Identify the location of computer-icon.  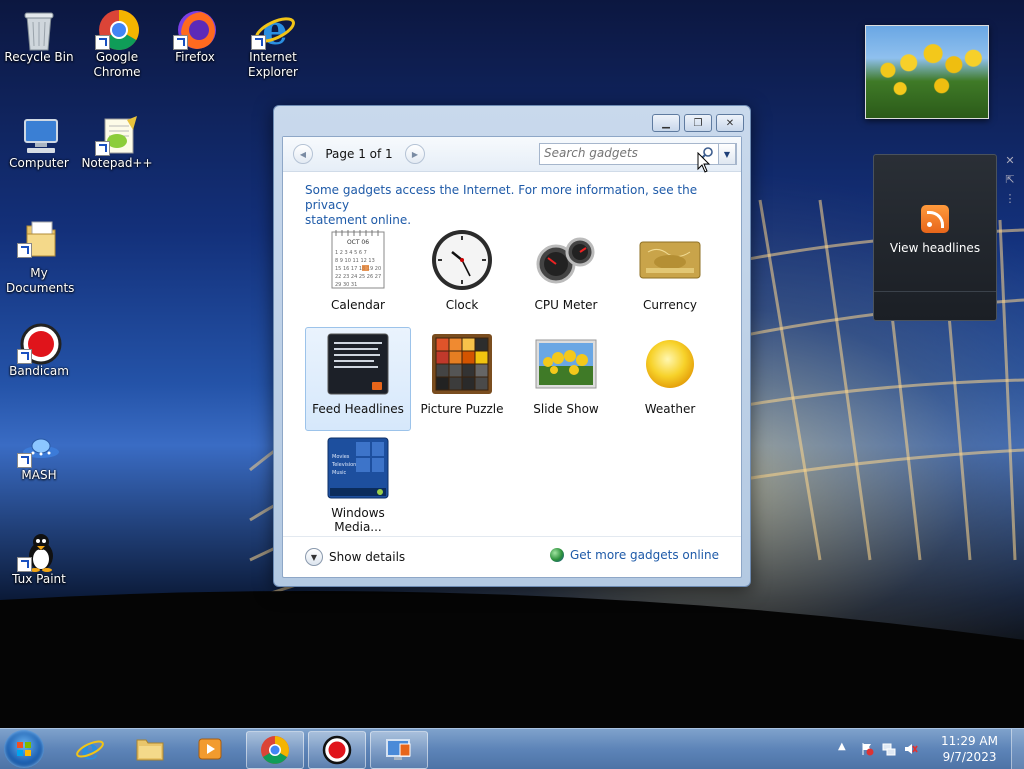
(39, 134).